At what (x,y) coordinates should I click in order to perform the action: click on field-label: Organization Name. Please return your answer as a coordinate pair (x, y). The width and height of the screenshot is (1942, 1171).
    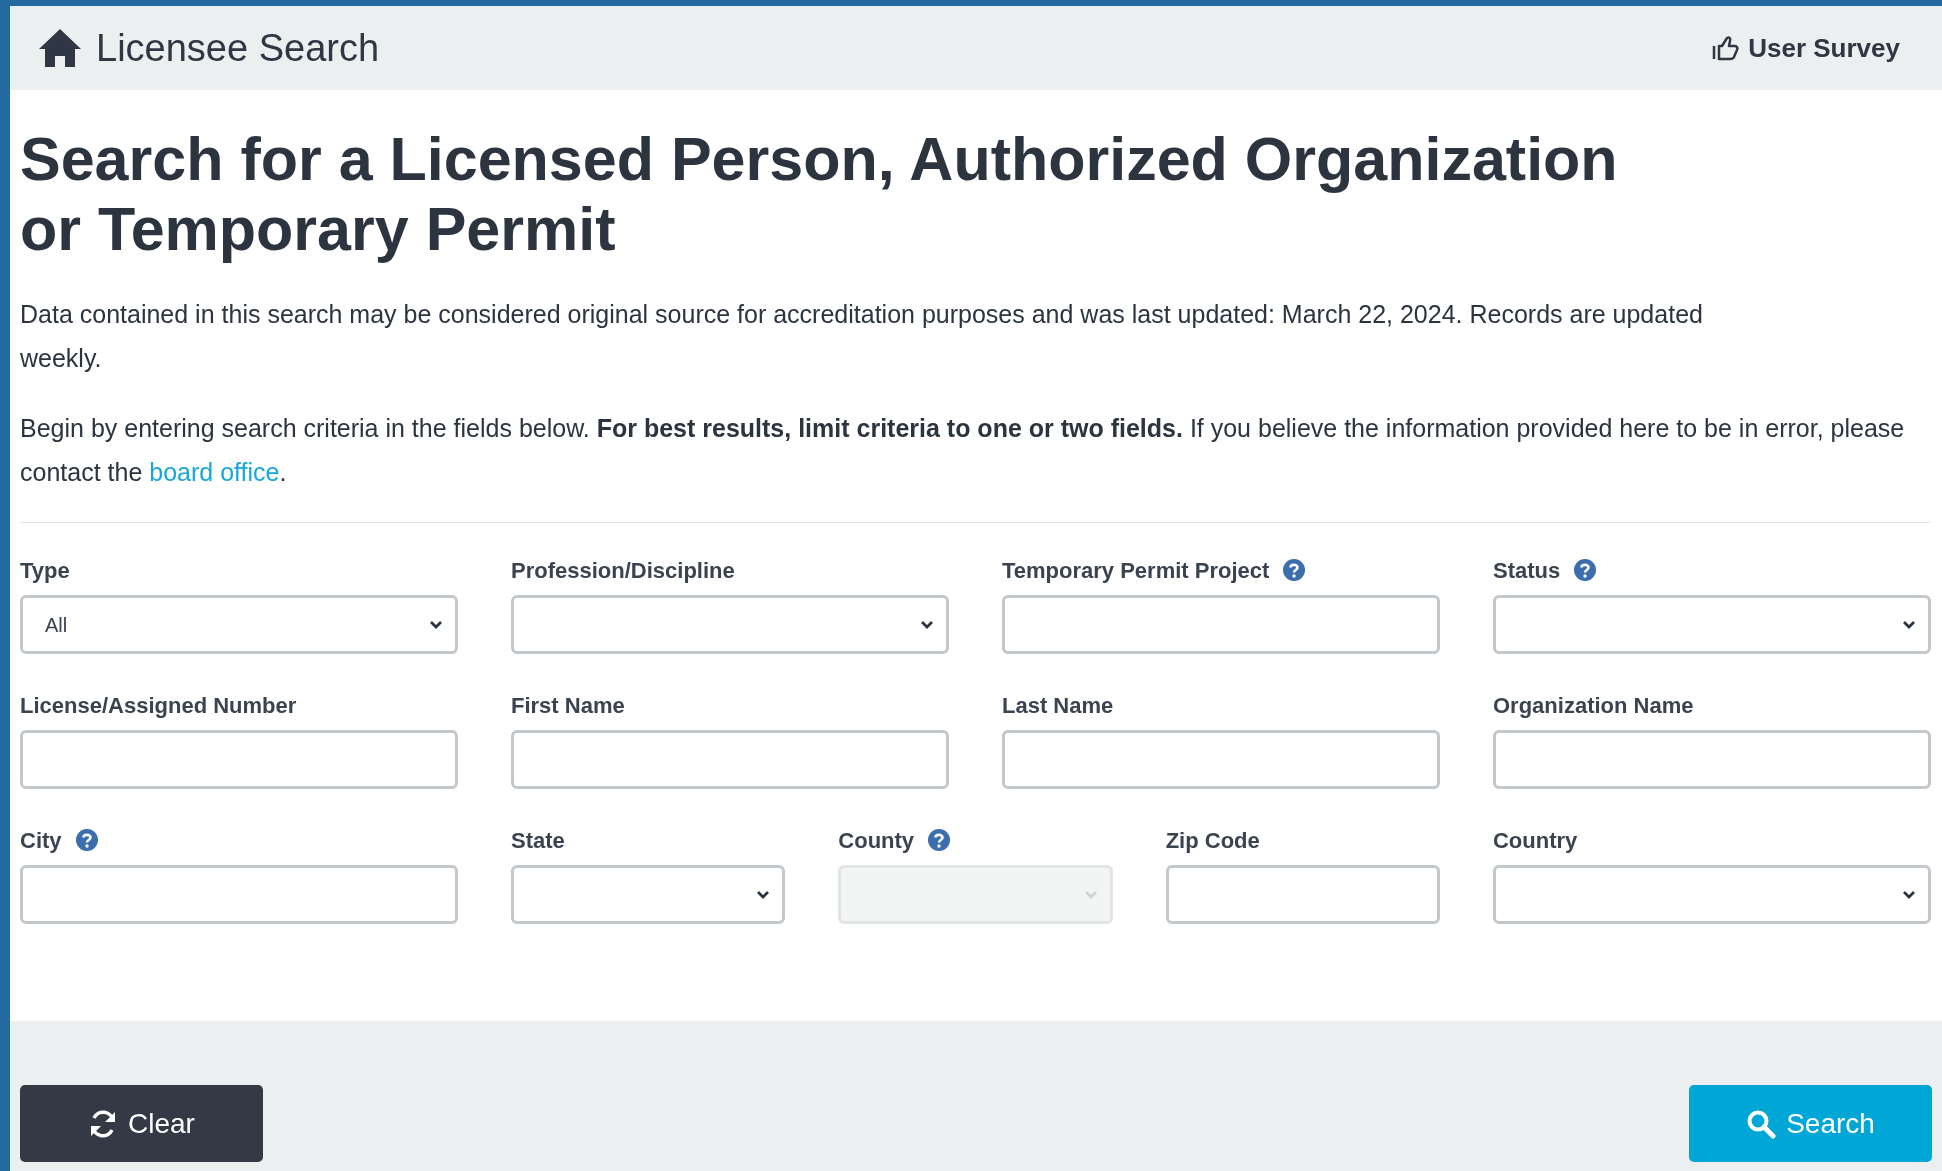
    Looking at the image, I should click on (1593, 705).